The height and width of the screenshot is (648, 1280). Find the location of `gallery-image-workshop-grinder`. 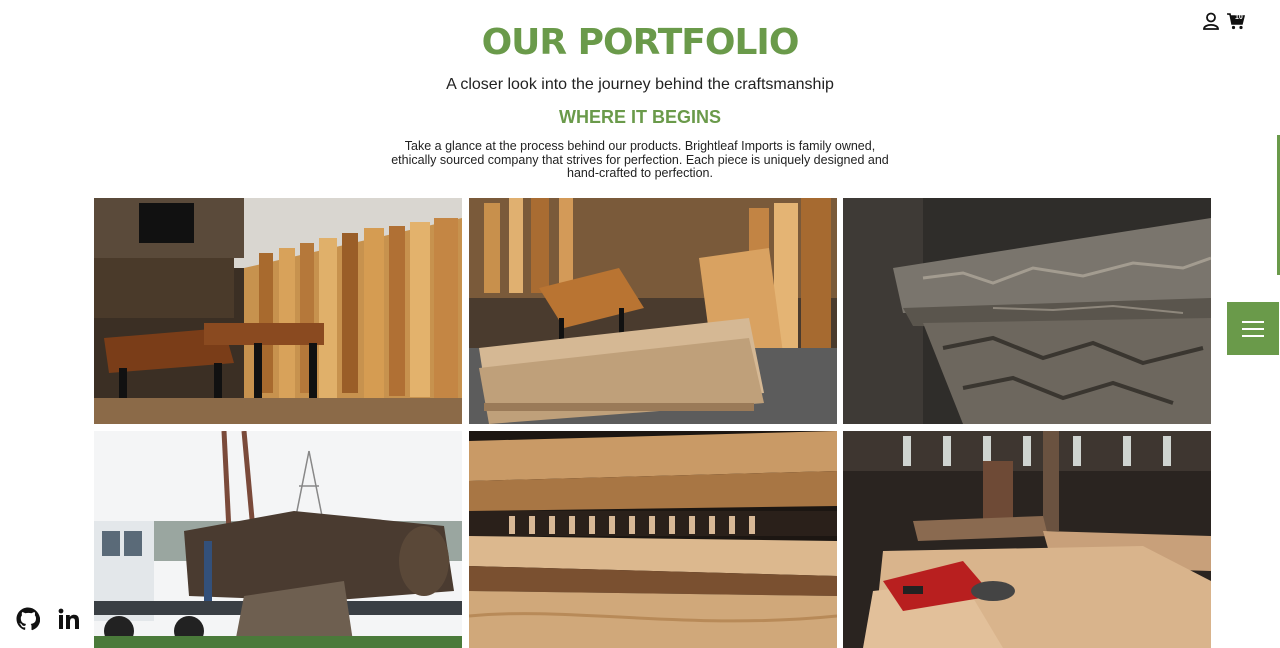

gallery-image-workshop-grinder is located at coordinates (1027, 539).